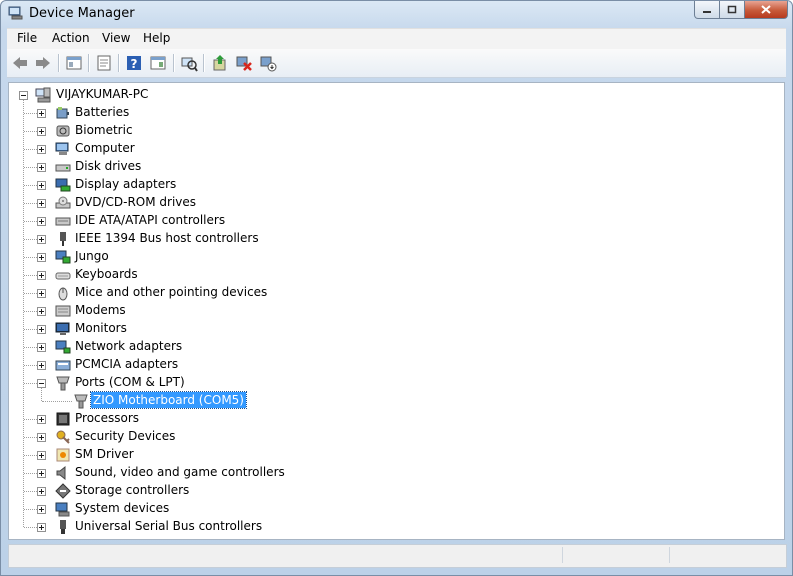 This screenshot has height=576, width=793. I want to click on expand-toggle-mice-and-other-pointing-devices, so click(41, 293).